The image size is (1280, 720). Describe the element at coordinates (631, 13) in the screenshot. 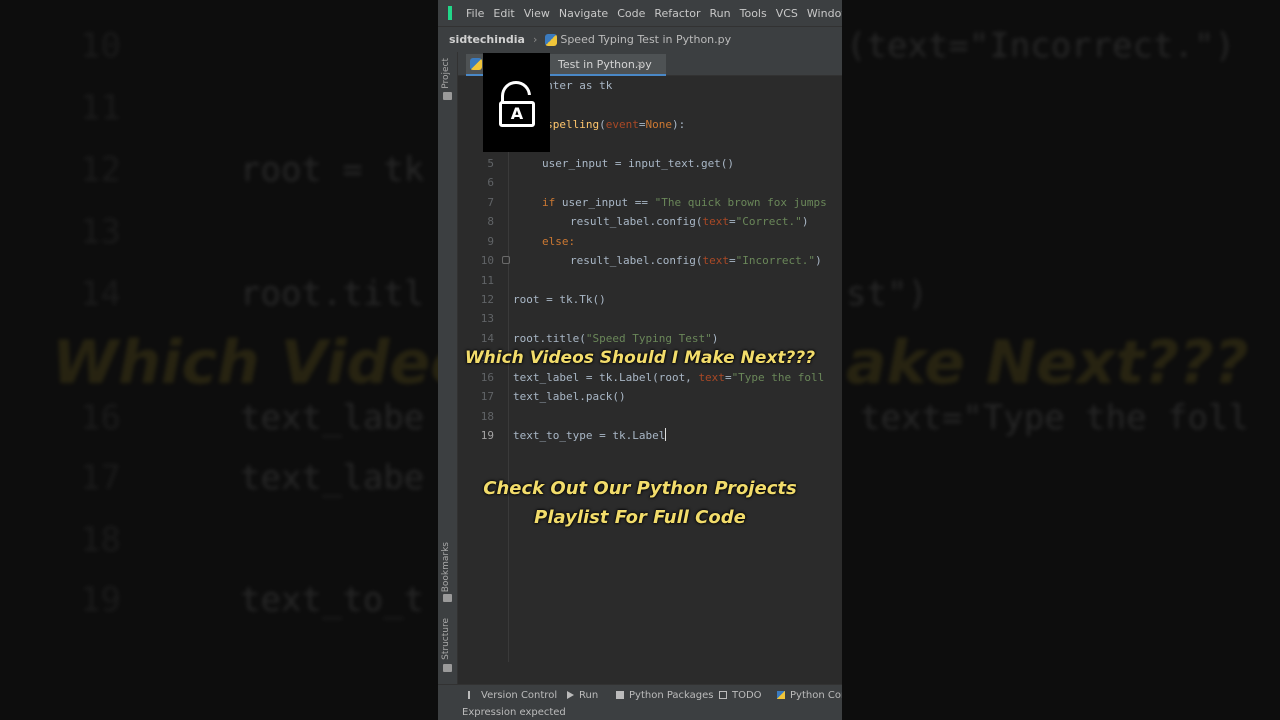

I see `menu-code: Code` at that location.